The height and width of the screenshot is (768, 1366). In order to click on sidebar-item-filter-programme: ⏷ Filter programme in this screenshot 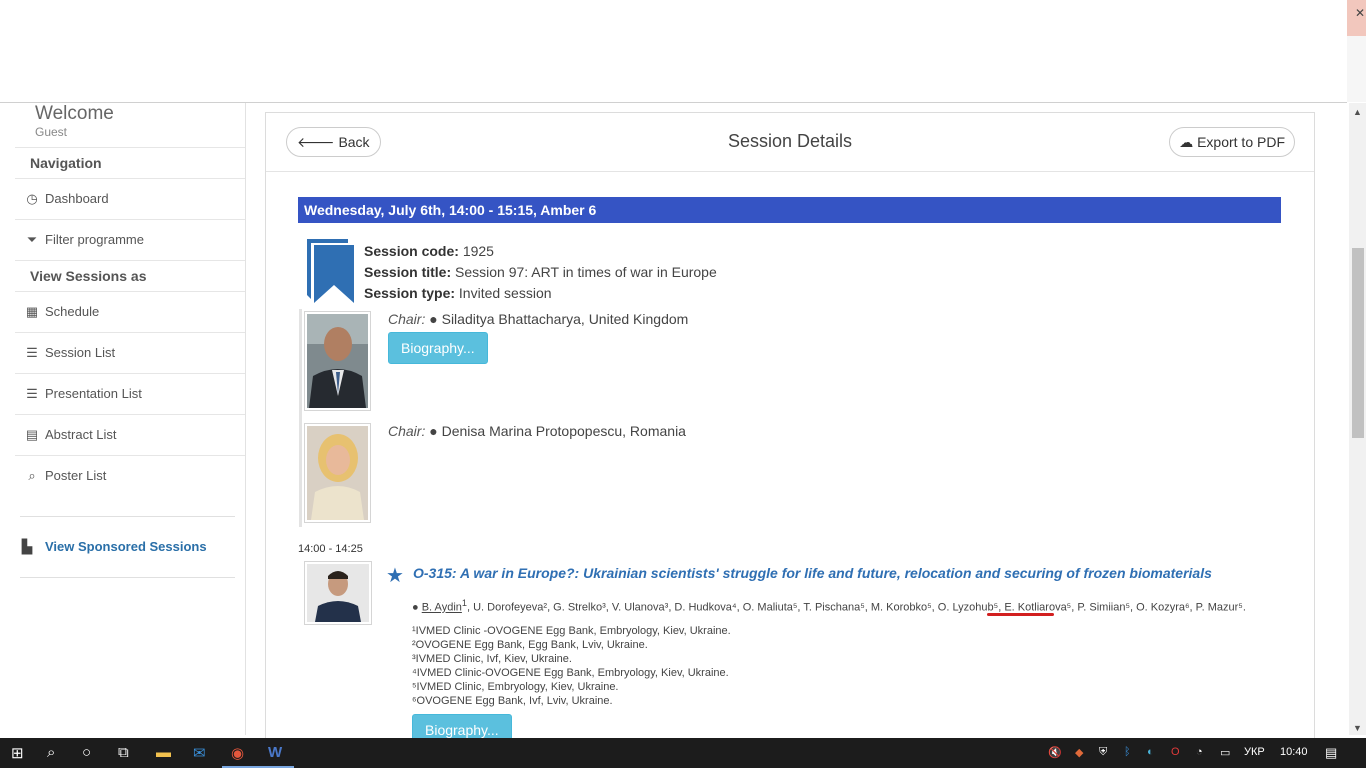, I will do `click(130, 239)`.